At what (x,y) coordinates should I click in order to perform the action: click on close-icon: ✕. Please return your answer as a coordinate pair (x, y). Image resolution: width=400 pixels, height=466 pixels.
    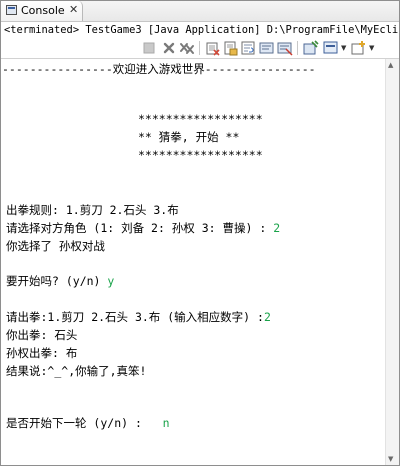
    Looking at the image, I should click on (73, 9).